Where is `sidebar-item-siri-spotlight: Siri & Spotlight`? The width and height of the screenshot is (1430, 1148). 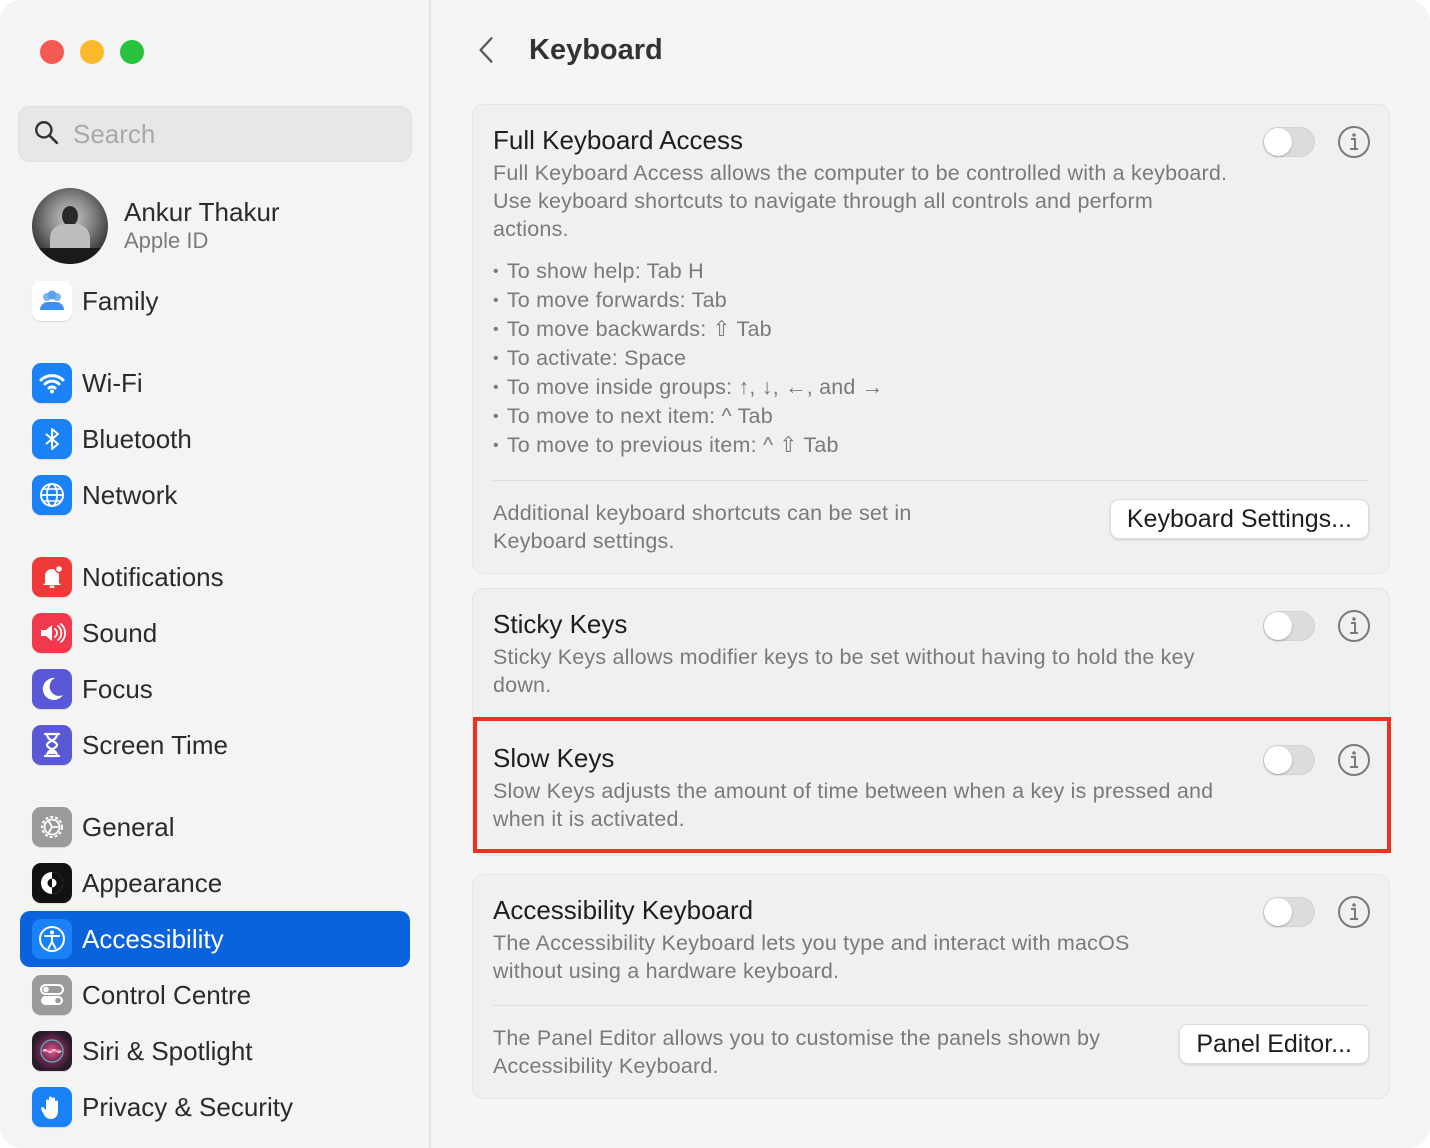
sidebar-item-siri-spotlight: Siri & Spotlight is located at coordinates (215, 1051).